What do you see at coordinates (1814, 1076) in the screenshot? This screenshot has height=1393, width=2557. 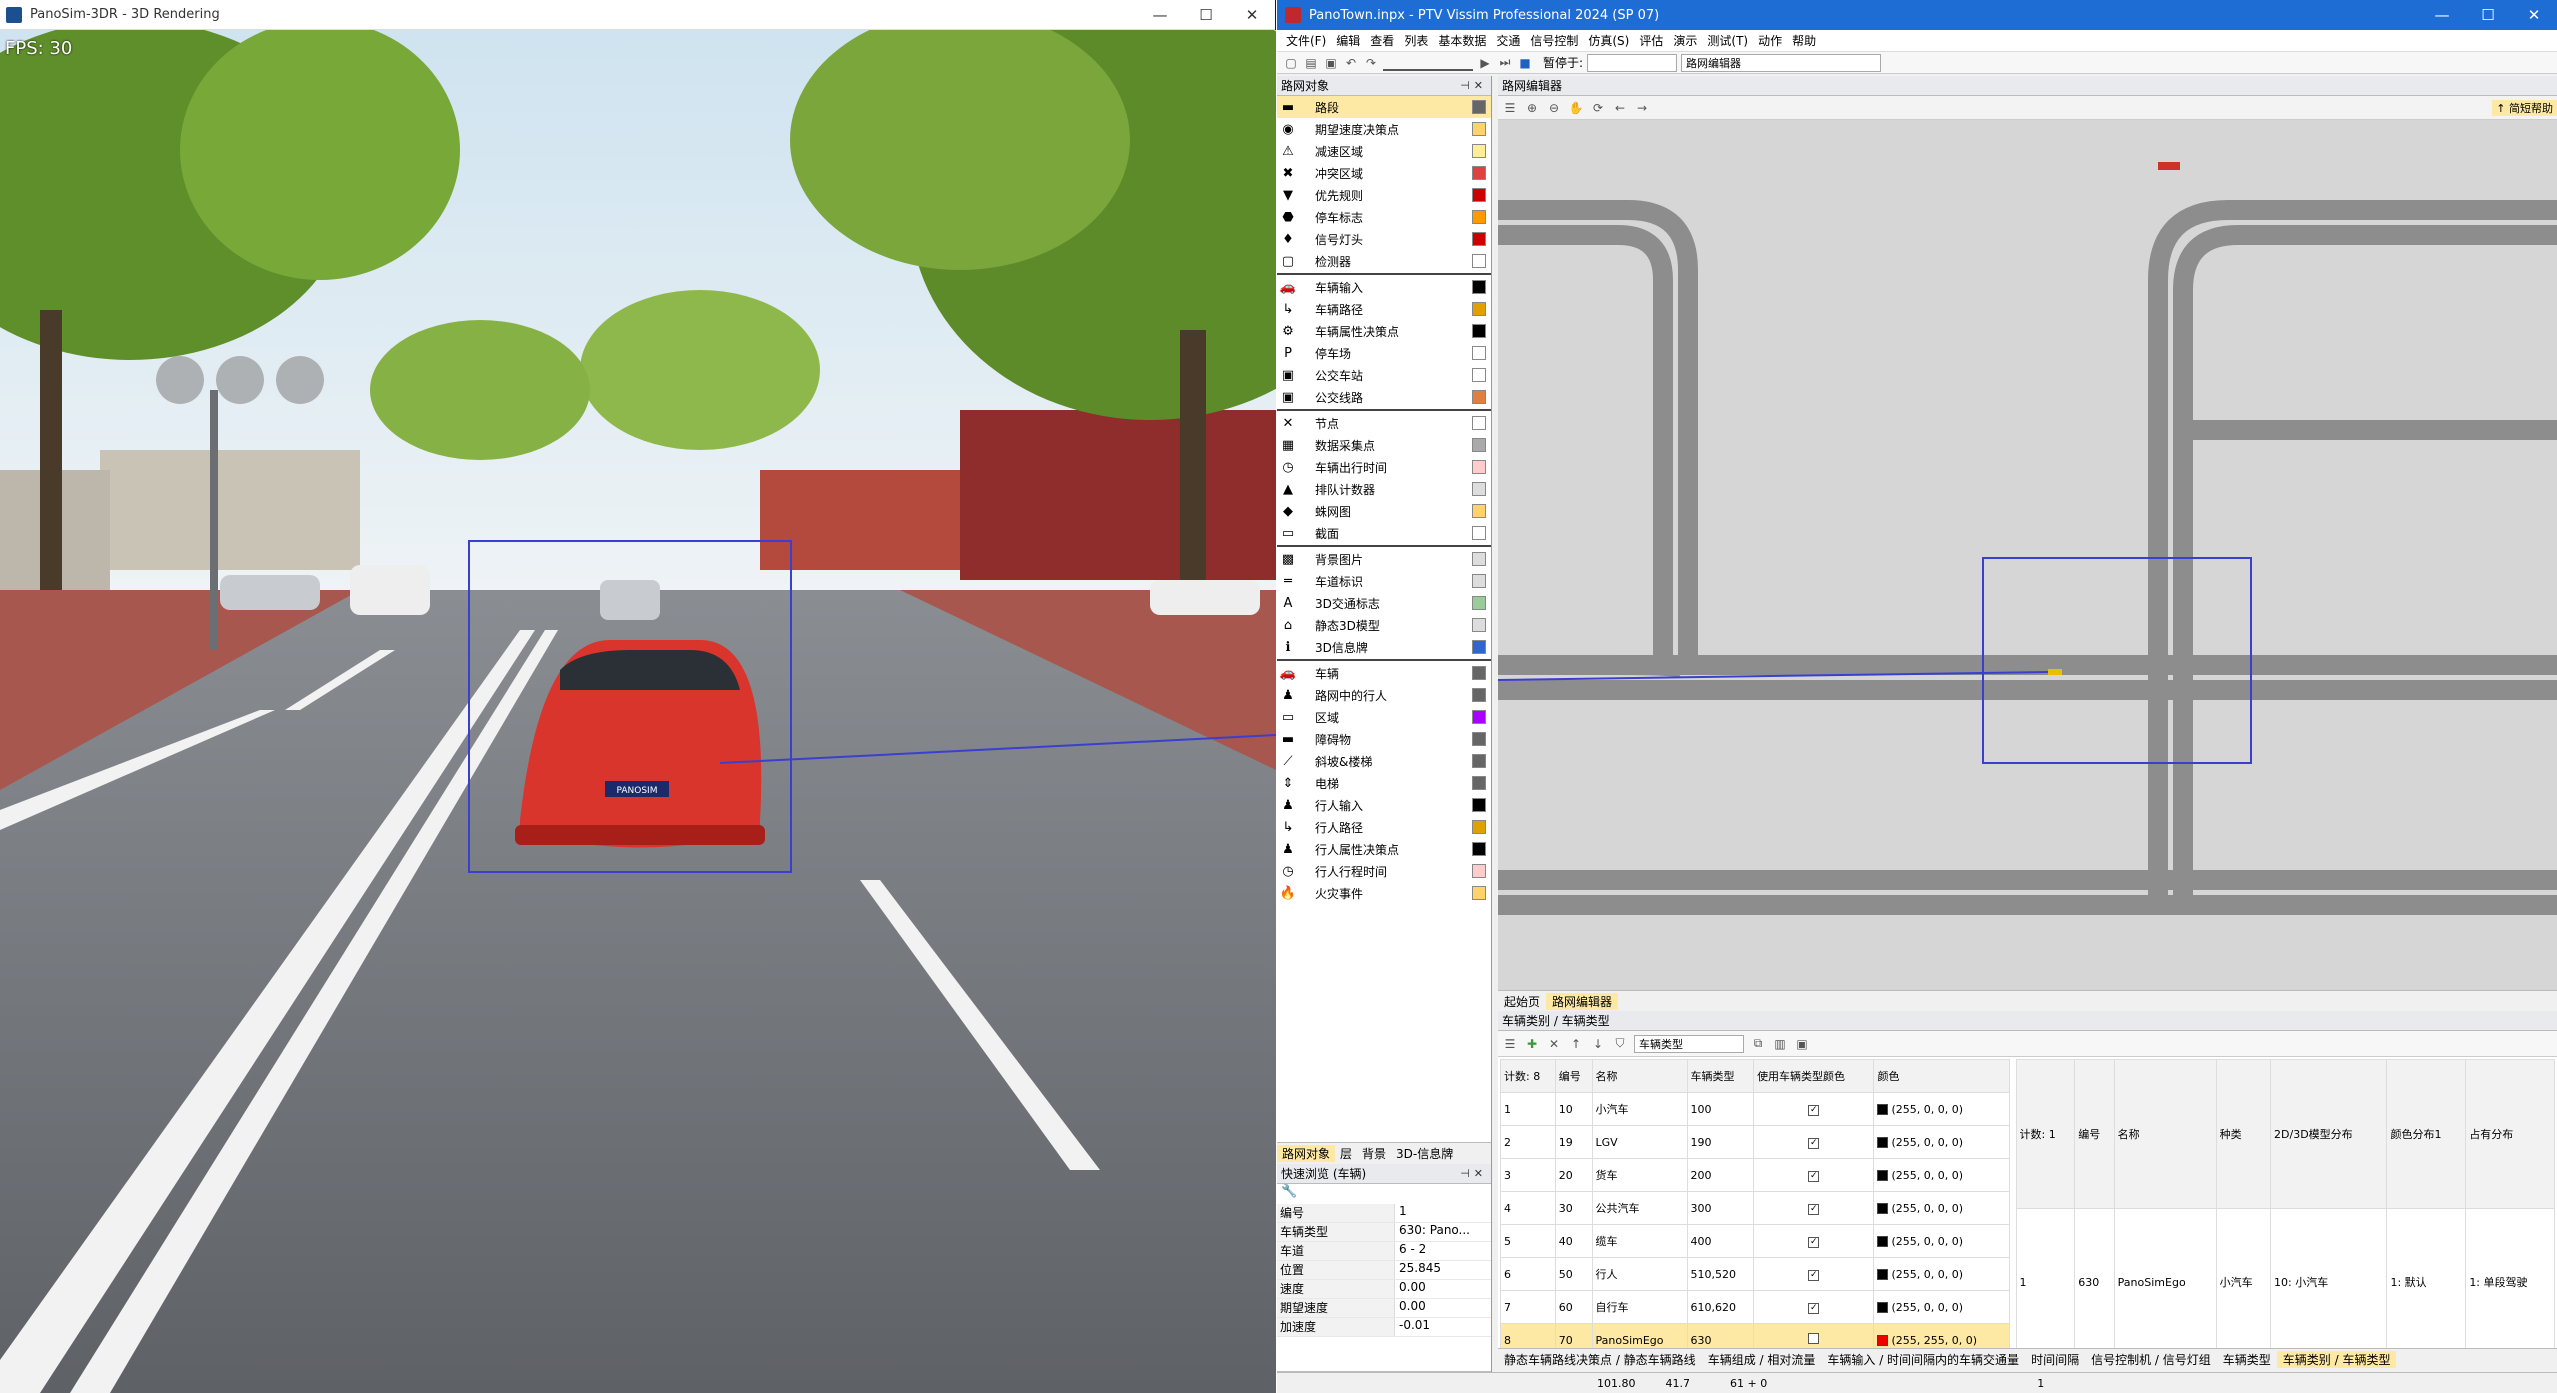 I see `column-header: 使用车辆类型颜色` at bounding box center [1814, 1076].